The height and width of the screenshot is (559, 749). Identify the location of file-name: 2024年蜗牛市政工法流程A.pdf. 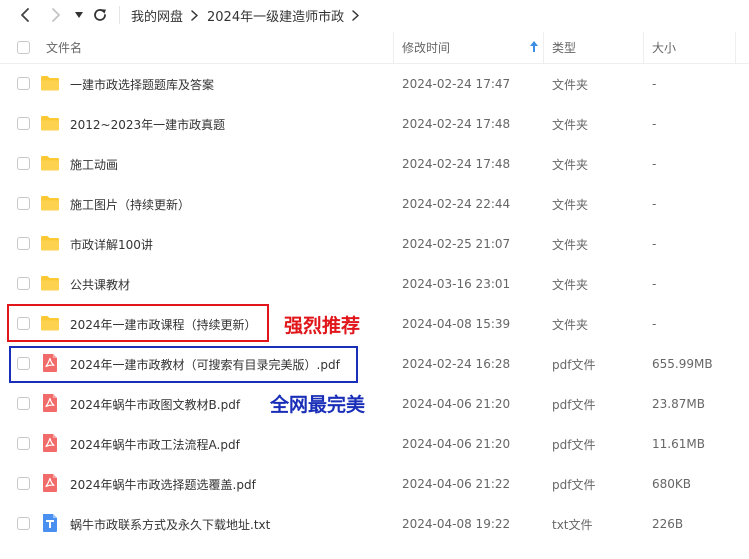
(155, 444).